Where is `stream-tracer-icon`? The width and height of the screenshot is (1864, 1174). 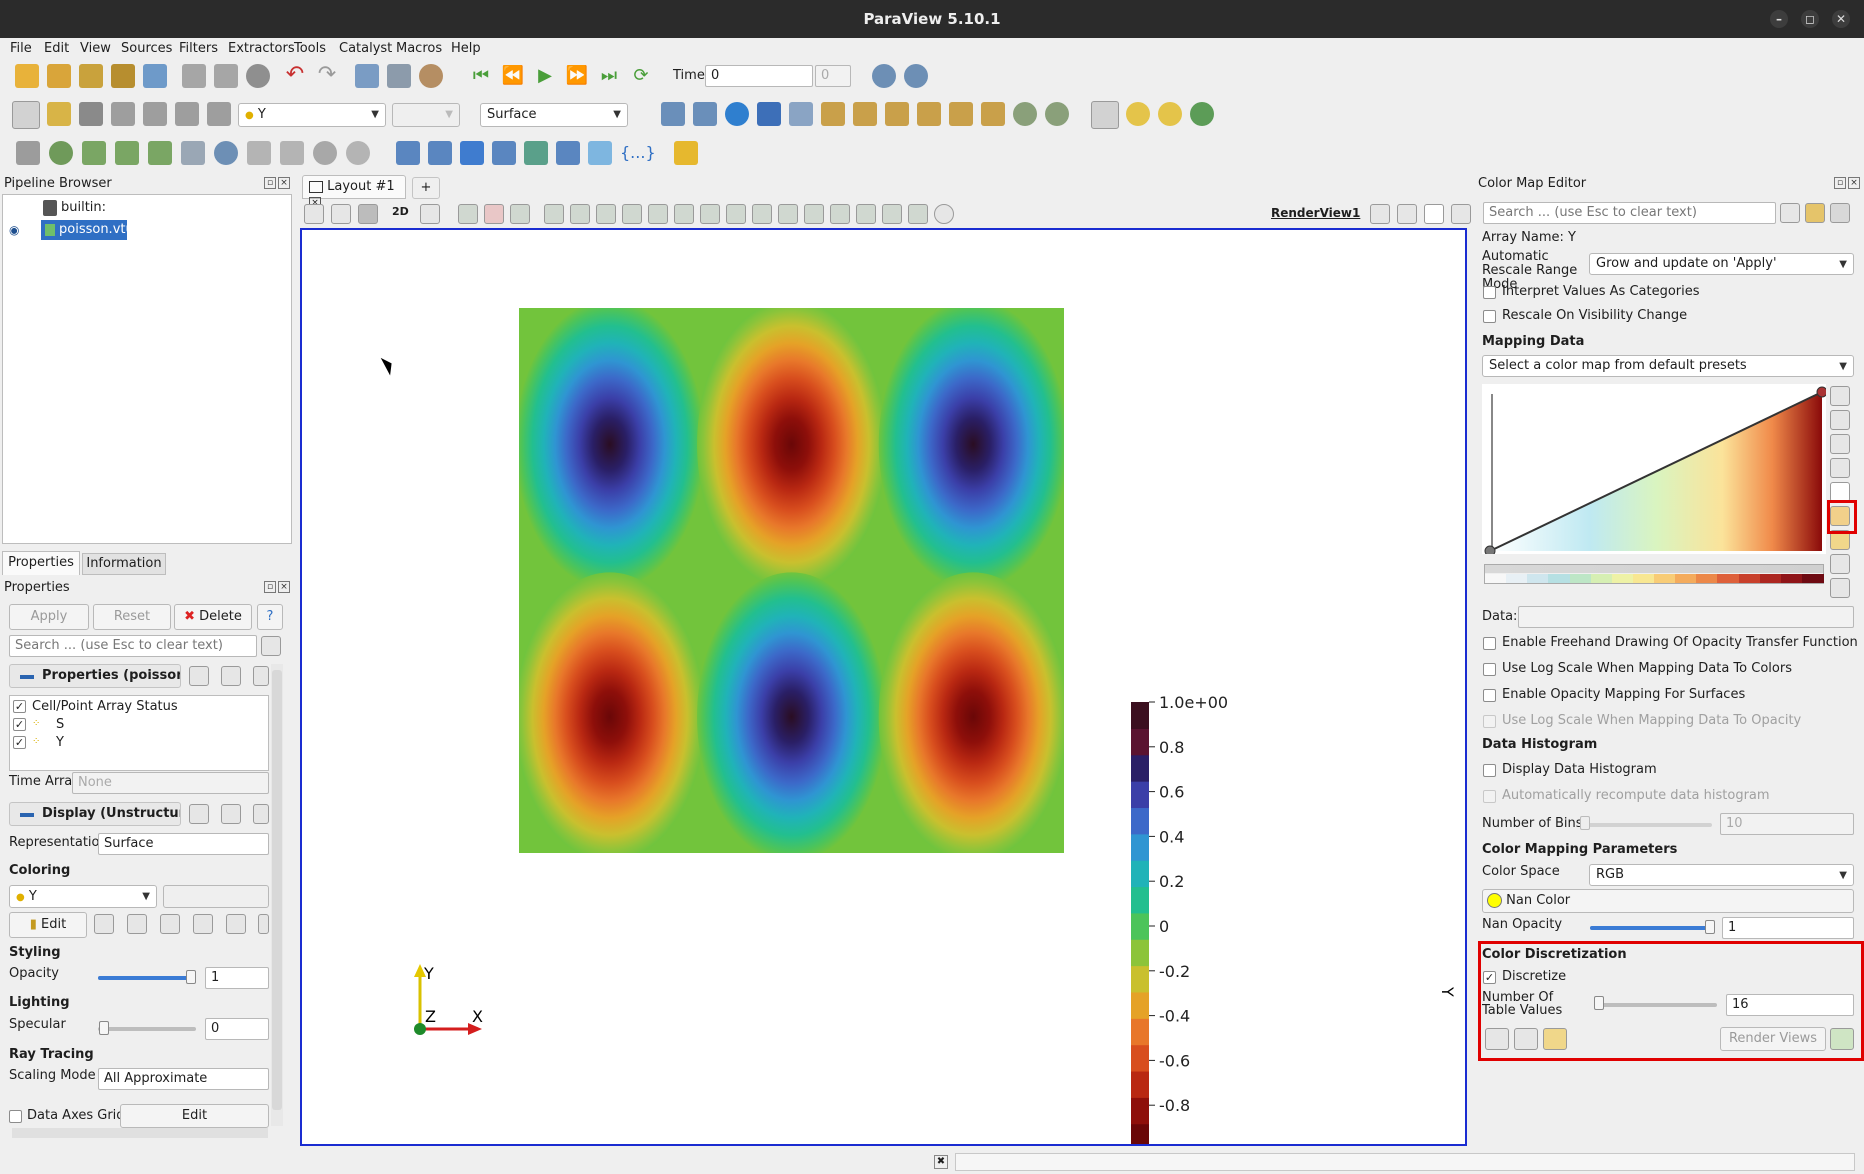 stream-tracer-icon is located at coordinates (259, 153).